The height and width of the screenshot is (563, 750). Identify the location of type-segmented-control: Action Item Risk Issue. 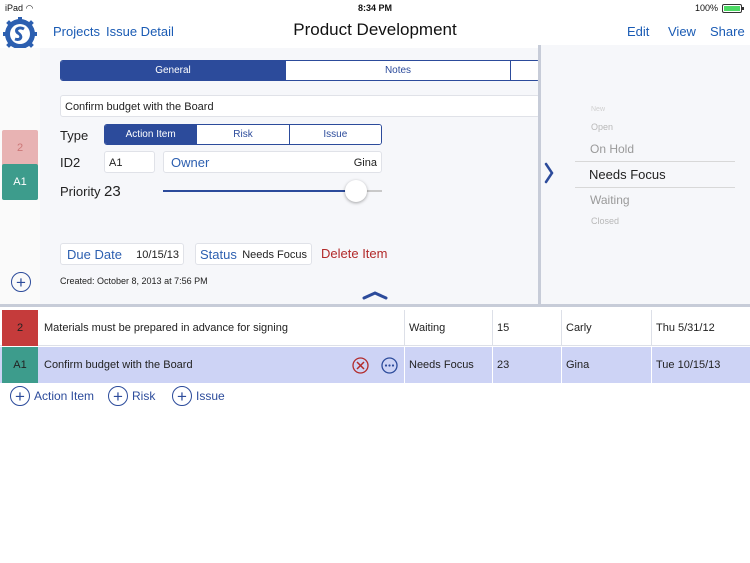
(243, 134).